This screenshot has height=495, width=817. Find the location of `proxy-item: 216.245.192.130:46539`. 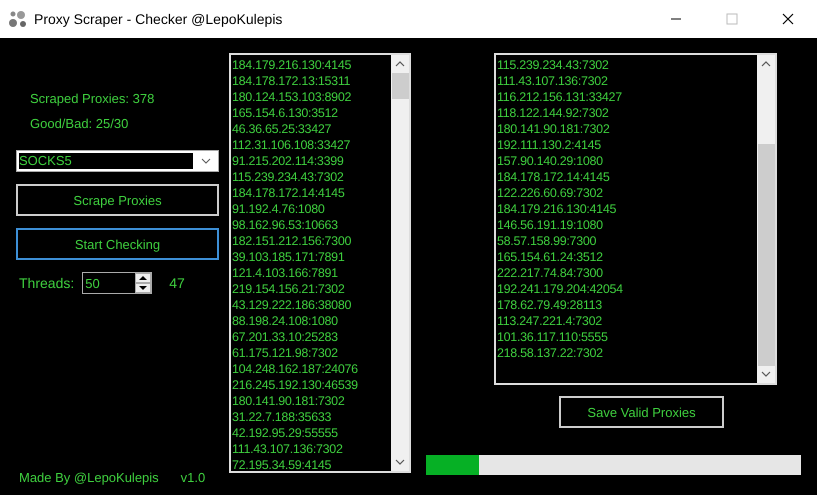

proxy-item: 216.245.192.130:46539 is located at coordinates (295, 385).